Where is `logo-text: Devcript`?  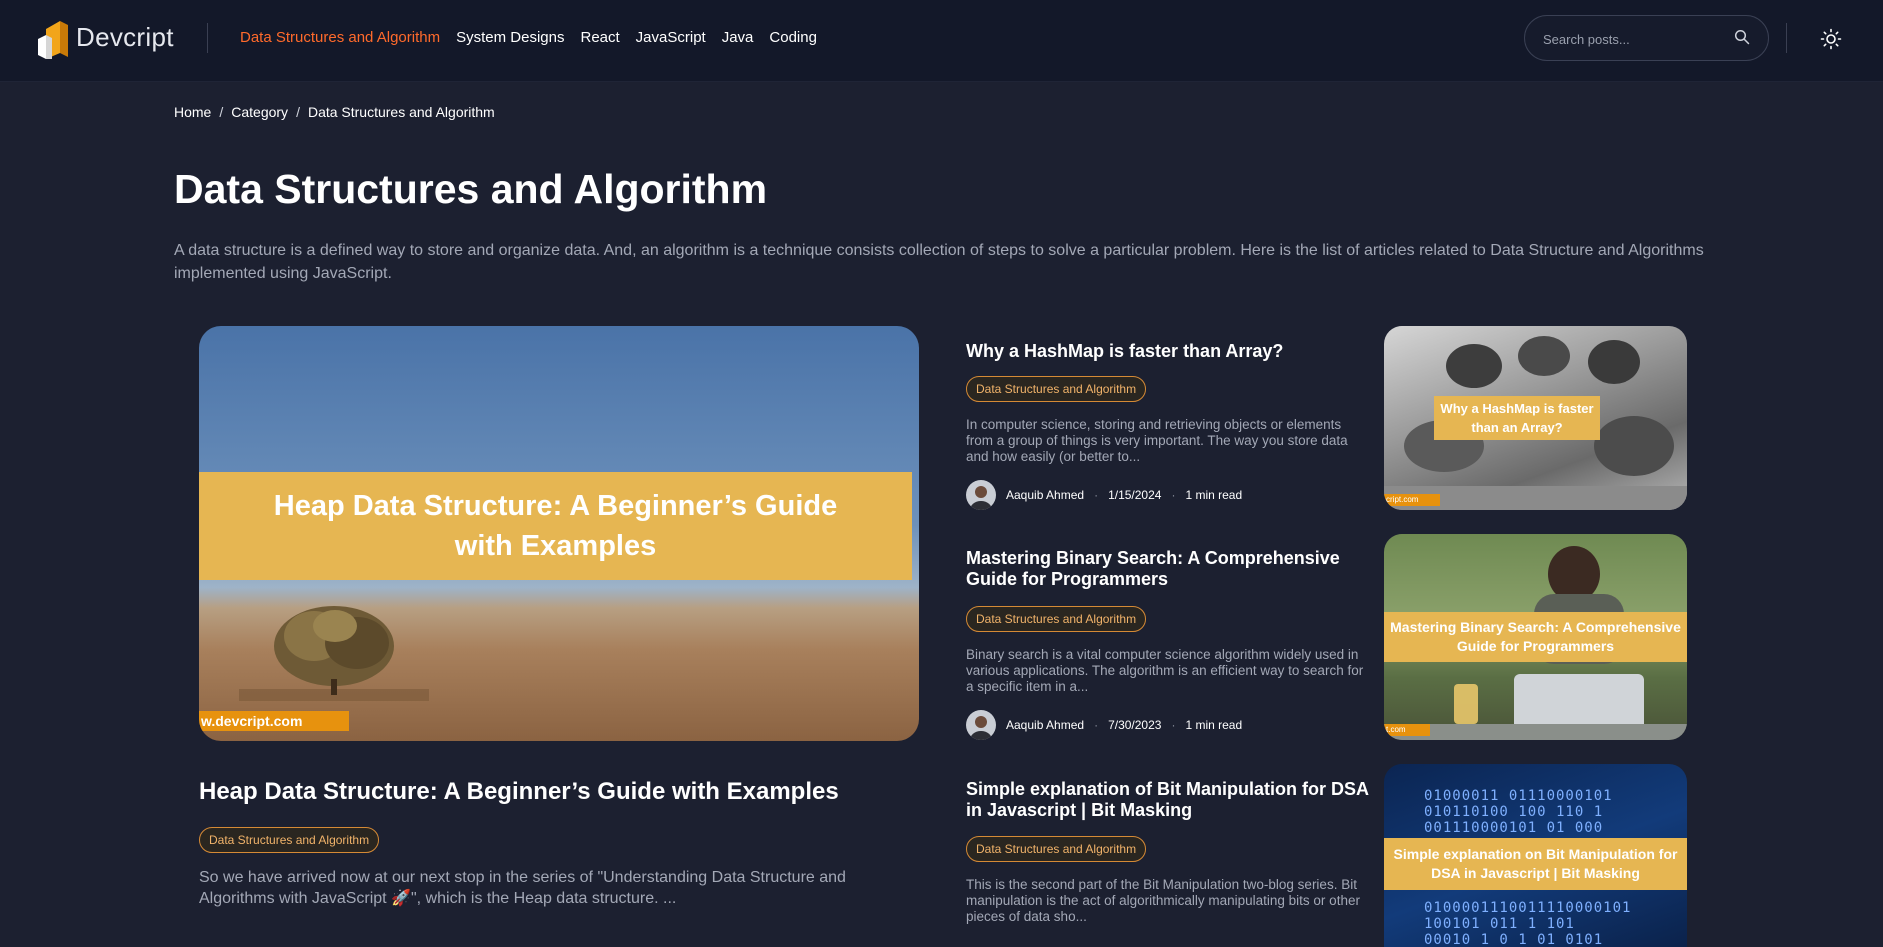
logo-text: Devcript is located at coordinates (125, 36).